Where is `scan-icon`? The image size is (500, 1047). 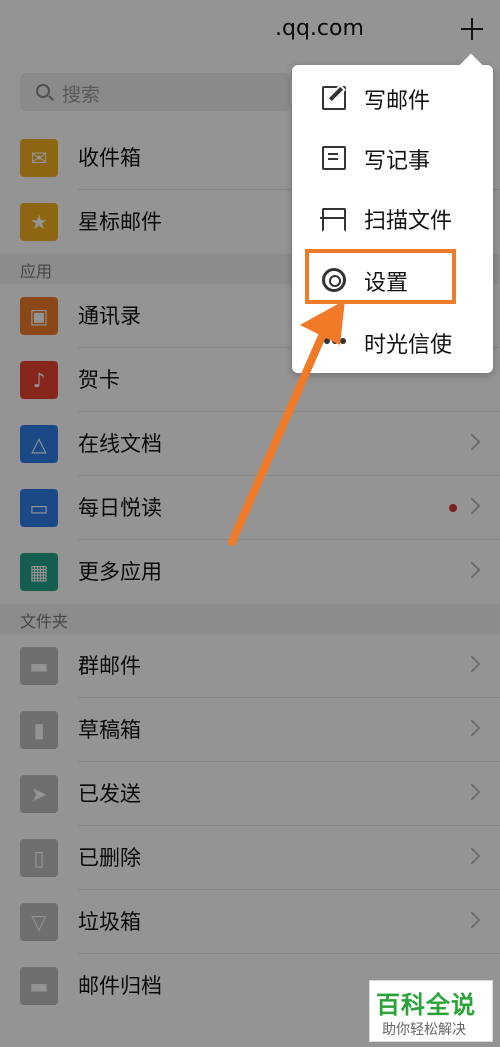 scan-icon is located at coordinates (333, 219).